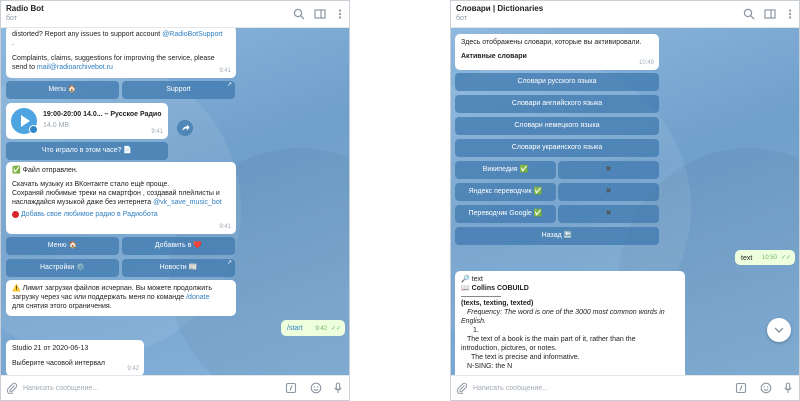 The image size is (800, 401). I want to click on message-text: 1., so click(476, 330).